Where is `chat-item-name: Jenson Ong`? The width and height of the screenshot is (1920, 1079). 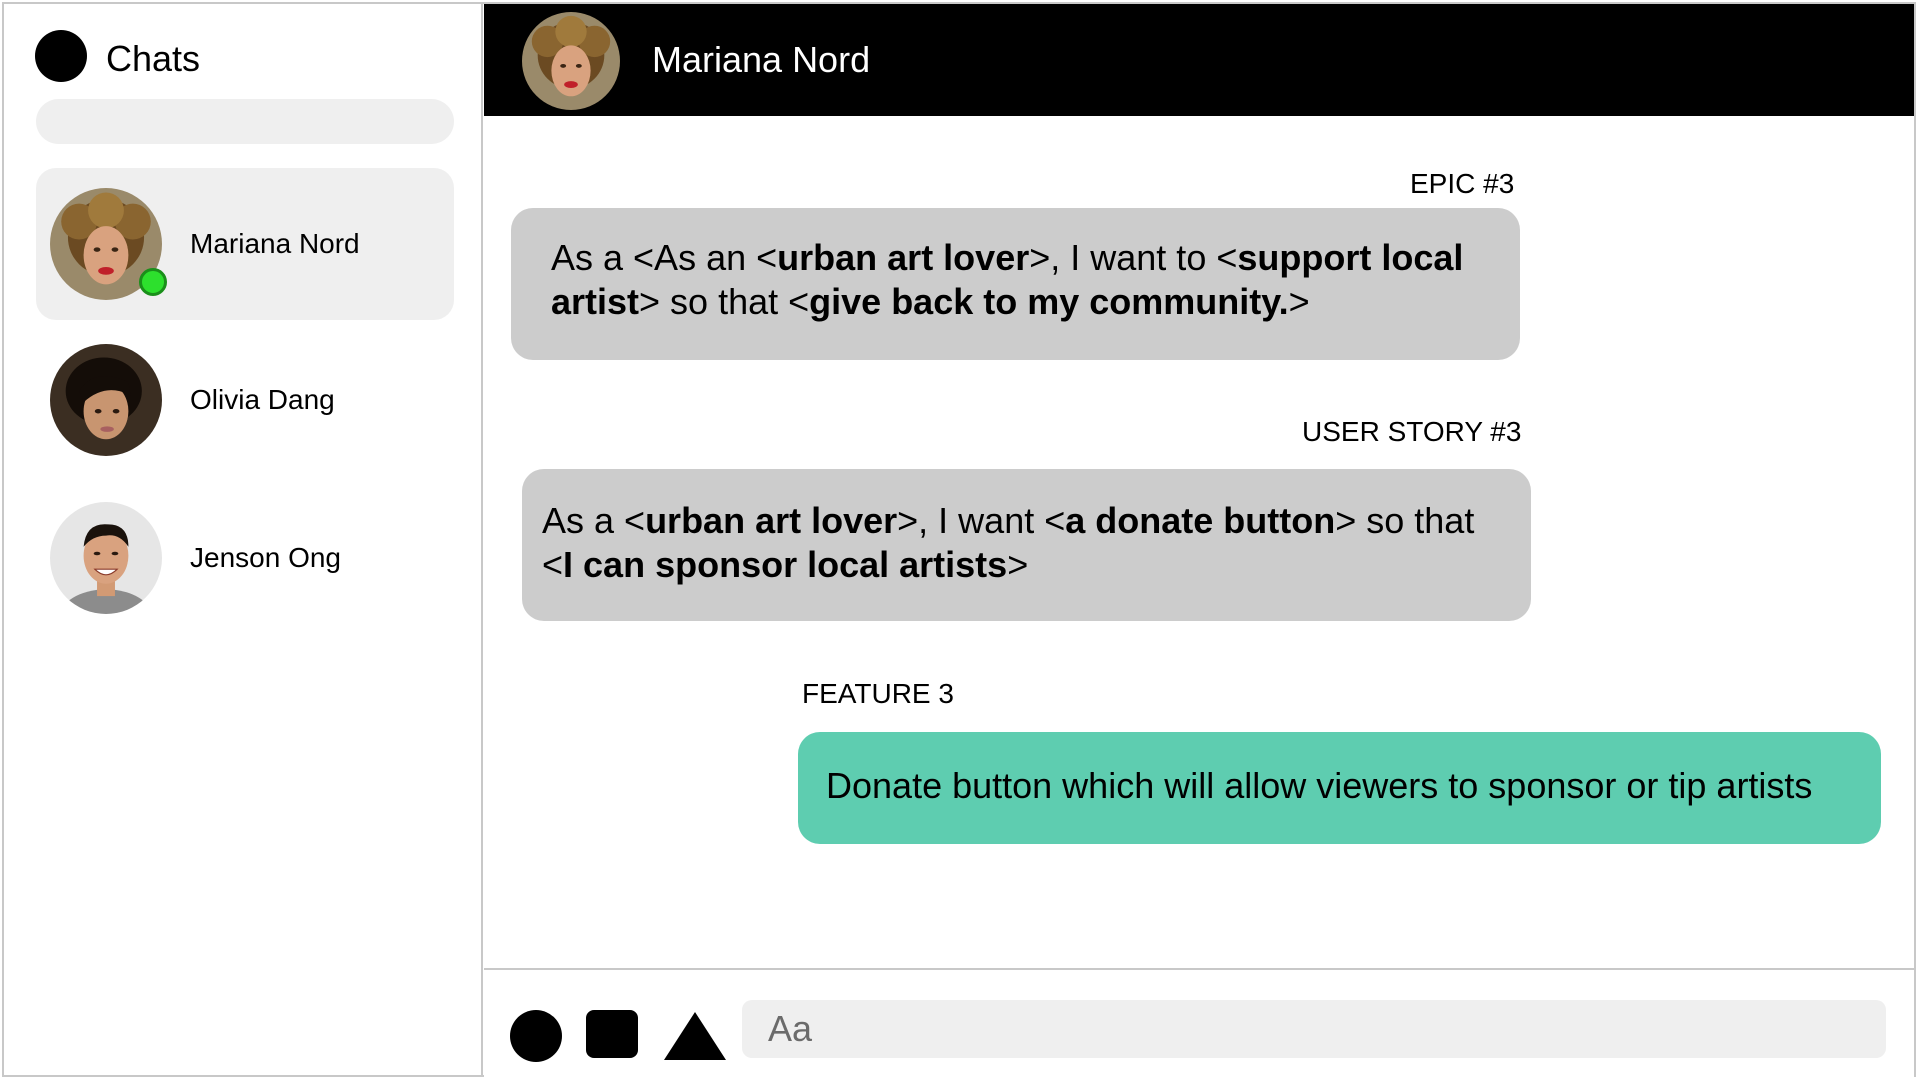
chat-item-name: Jenson Ong is located at coordinates (265, 557).